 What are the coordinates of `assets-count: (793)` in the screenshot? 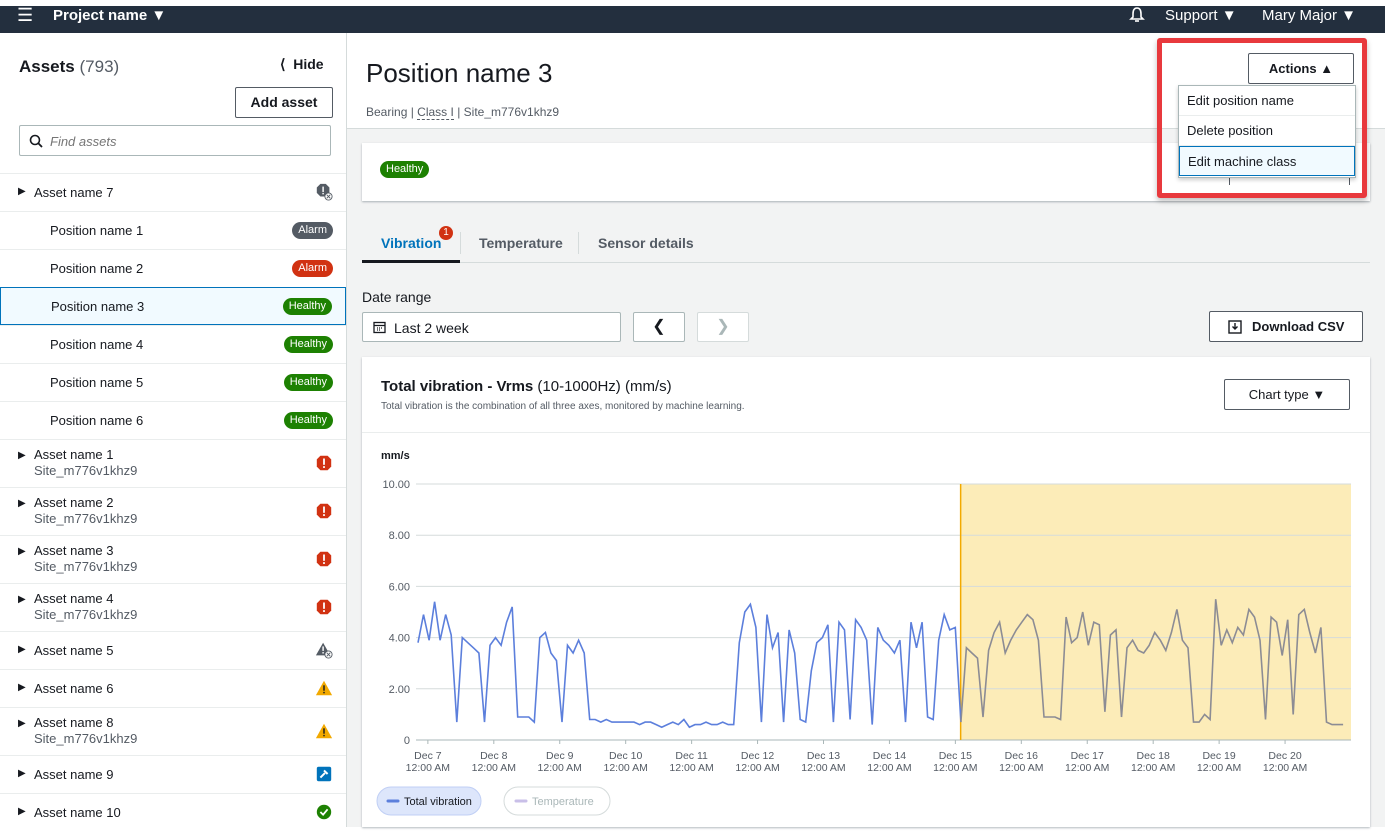 It's located at (99, 66).